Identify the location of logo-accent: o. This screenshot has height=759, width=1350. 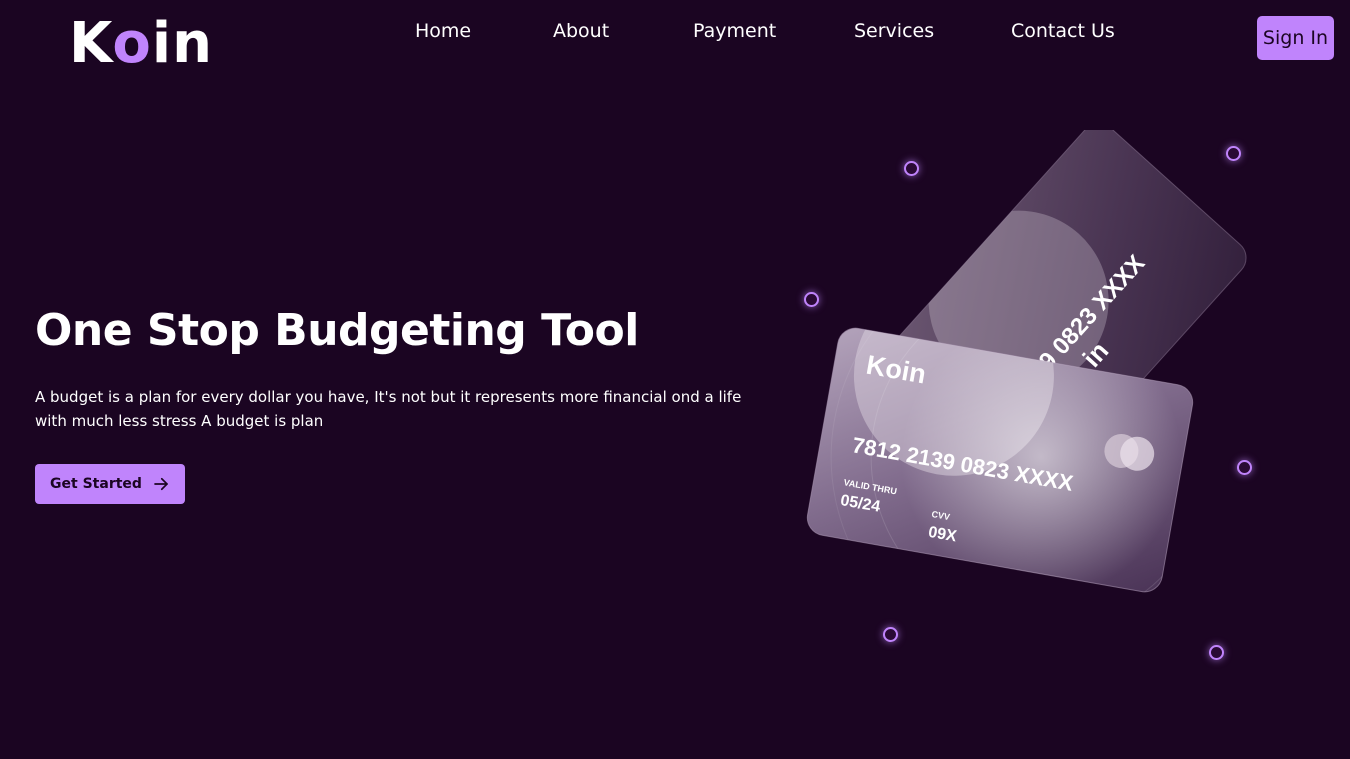
(132, 43).